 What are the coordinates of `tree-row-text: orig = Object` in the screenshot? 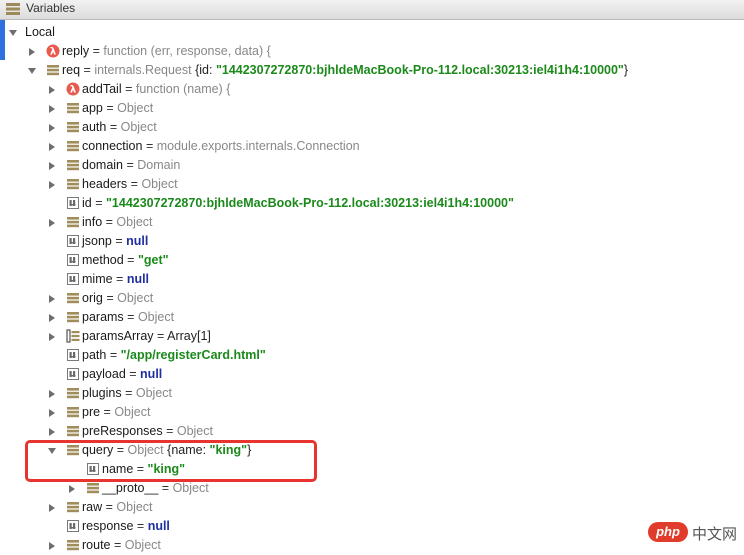 It's located at (117, 298).